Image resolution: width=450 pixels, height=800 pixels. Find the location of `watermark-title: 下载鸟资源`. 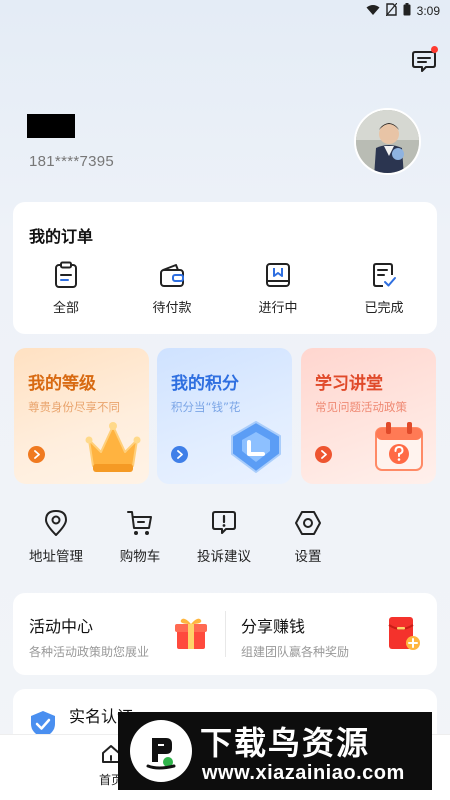

watermark-title: 下载鸟资源 is located at coordinates (285, 743).